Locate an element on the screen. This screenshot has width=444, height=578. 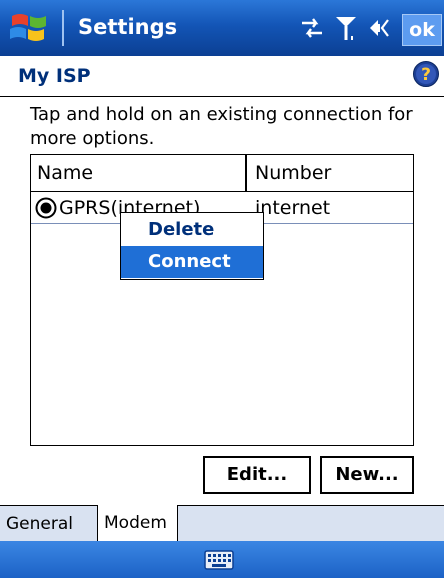
windows-flag-icon is located at coordinates (28, 27).